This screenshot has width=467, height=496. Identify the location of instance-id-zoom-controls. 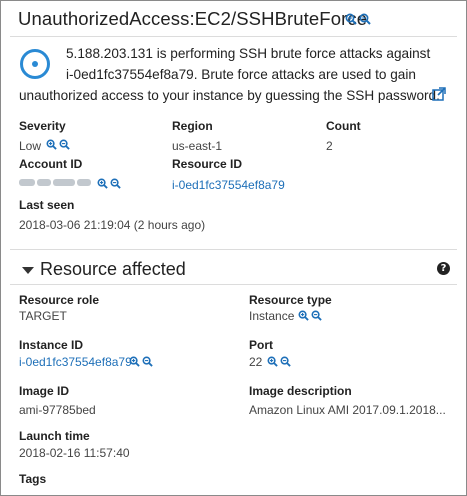
(141, 361).